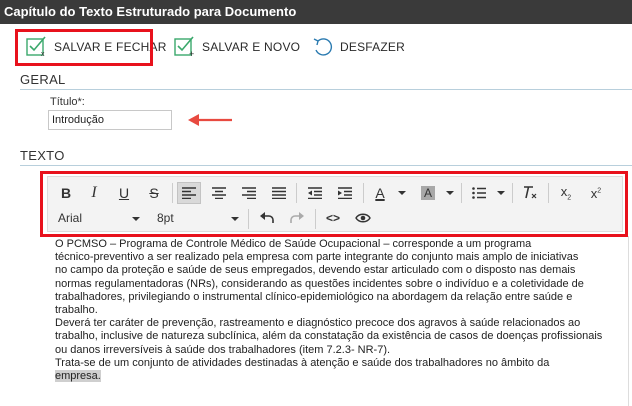 The height and width of the screenshot is (406, 632). Describe the element at coordinates (78, 376) in the screenshot. I see `selected-text: empresa.` at that location.